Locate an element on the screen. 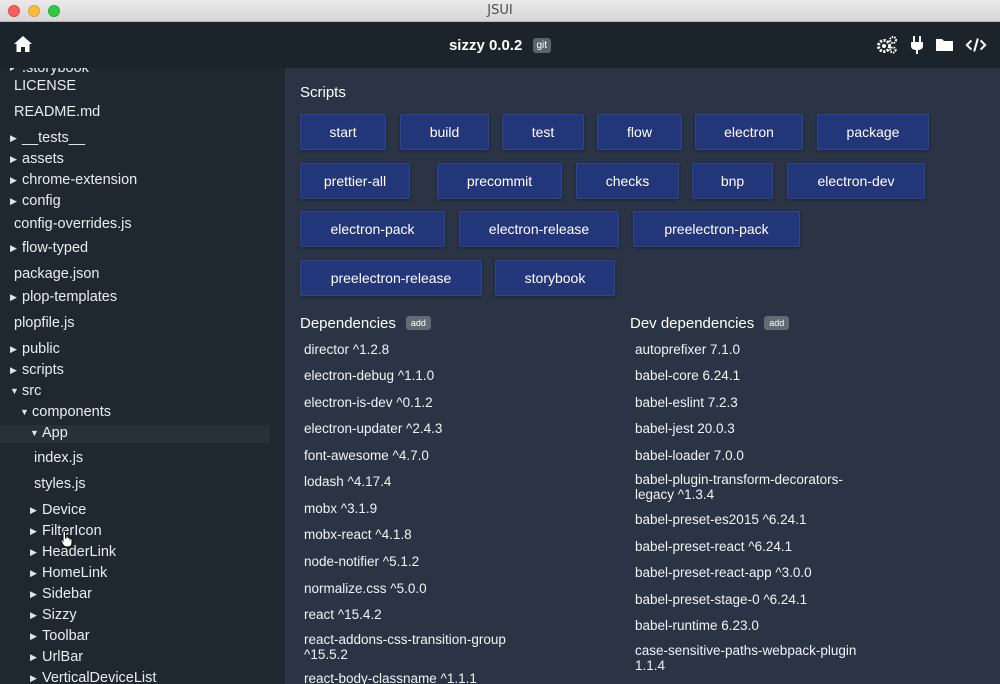  git-badge: git is located at coordinates (542, 45).